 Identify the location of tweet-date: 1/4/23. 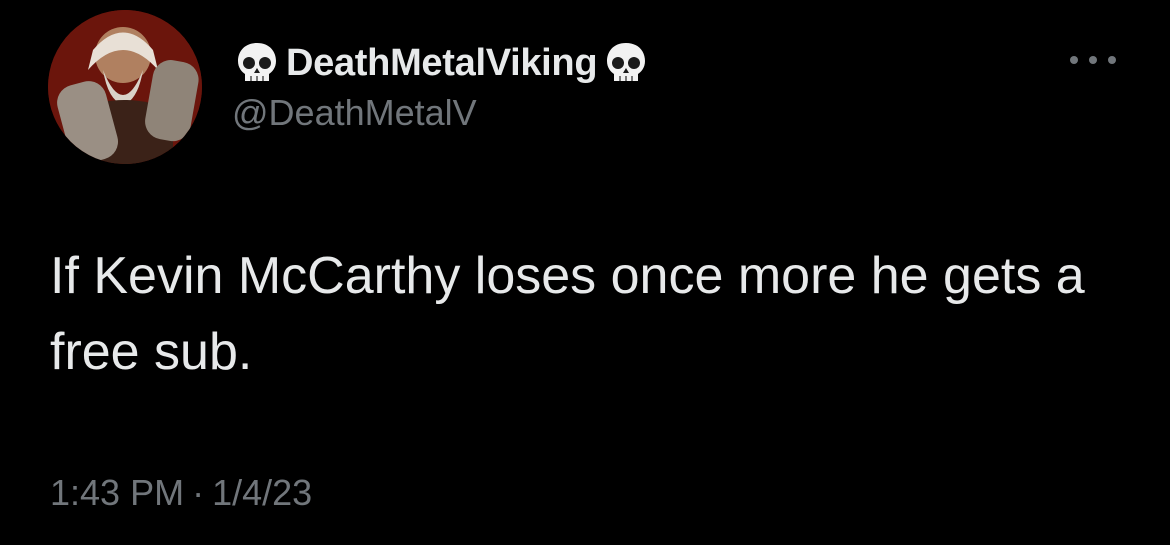
(262, 492).